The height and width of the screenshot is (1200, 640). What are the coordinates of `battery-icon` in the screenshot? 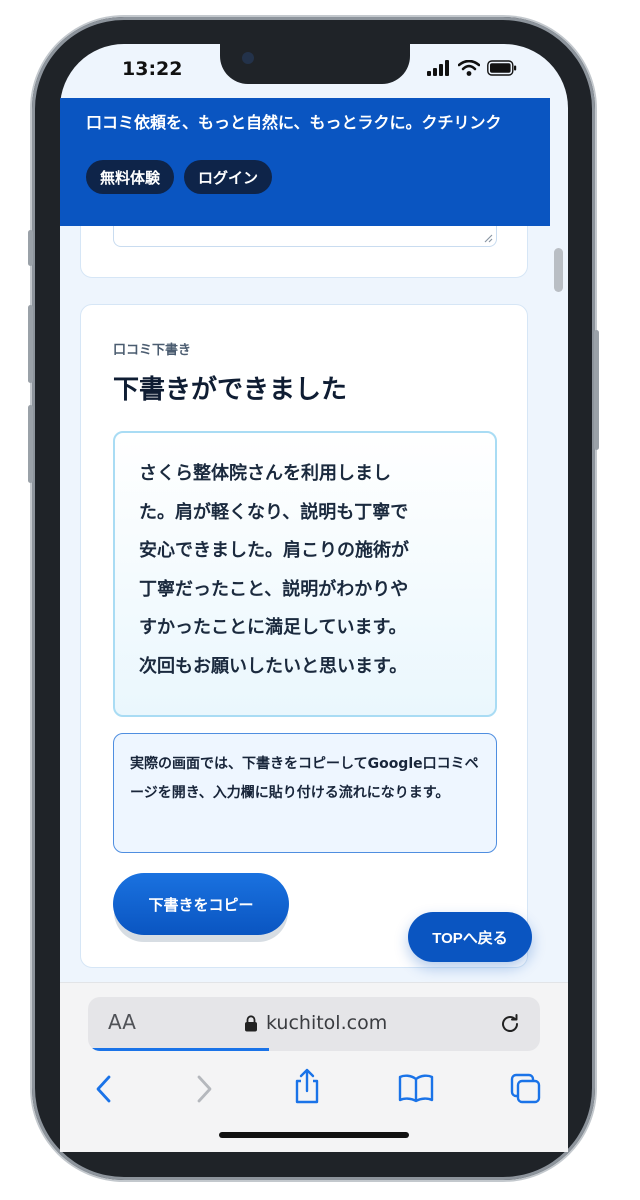 It's located at (502, 68).